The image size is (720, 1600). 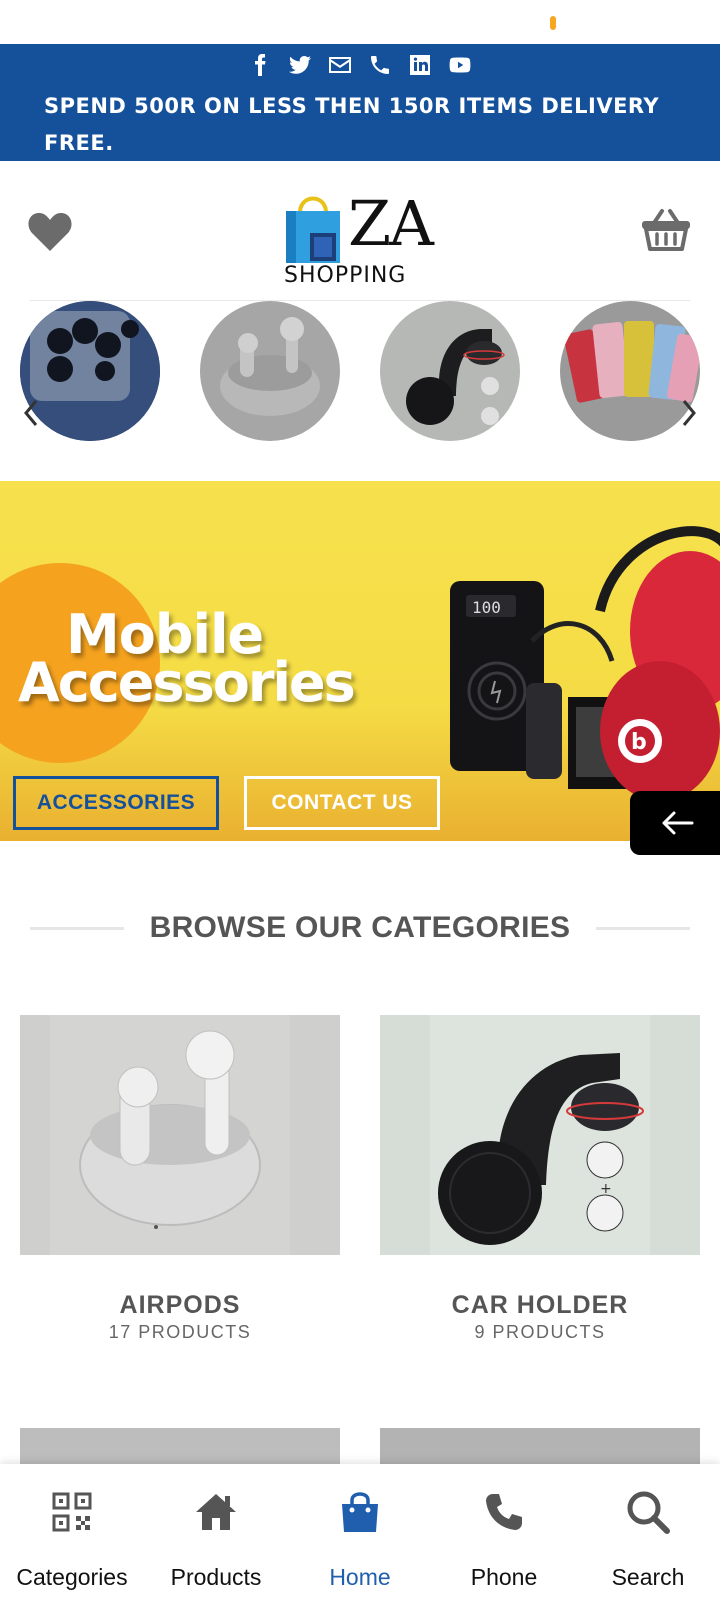 What do you see at coordinates (391, 223) in the screenshot?
I see `logo-text: ZA` at bounding box center [391, 223].